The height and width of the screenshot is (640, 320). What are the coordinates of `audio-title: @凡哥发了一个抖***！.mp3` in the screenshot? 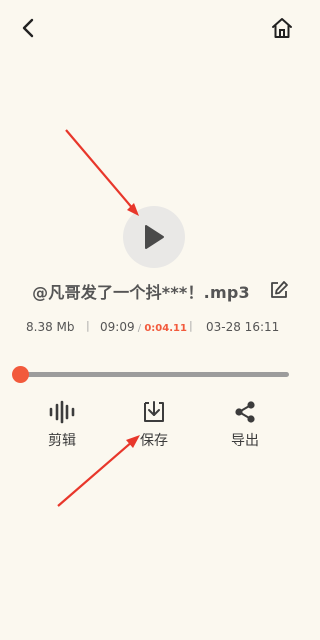 It's located at (141, 292).